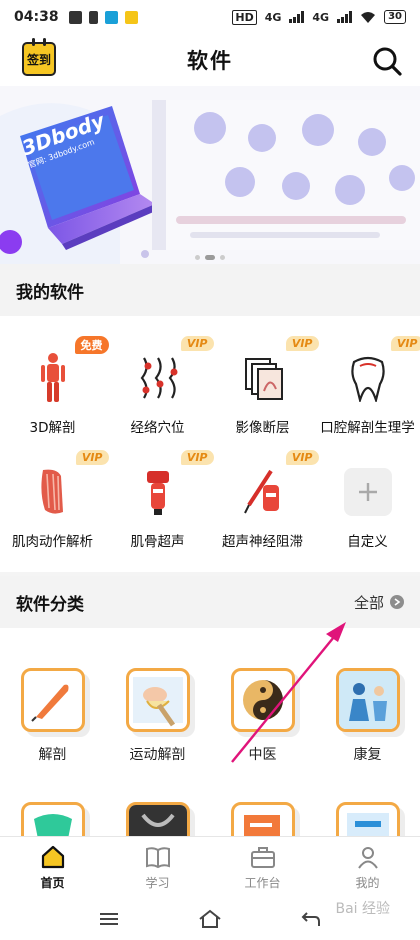  I want to click on tab-label: 工作台, so click(262, 883).